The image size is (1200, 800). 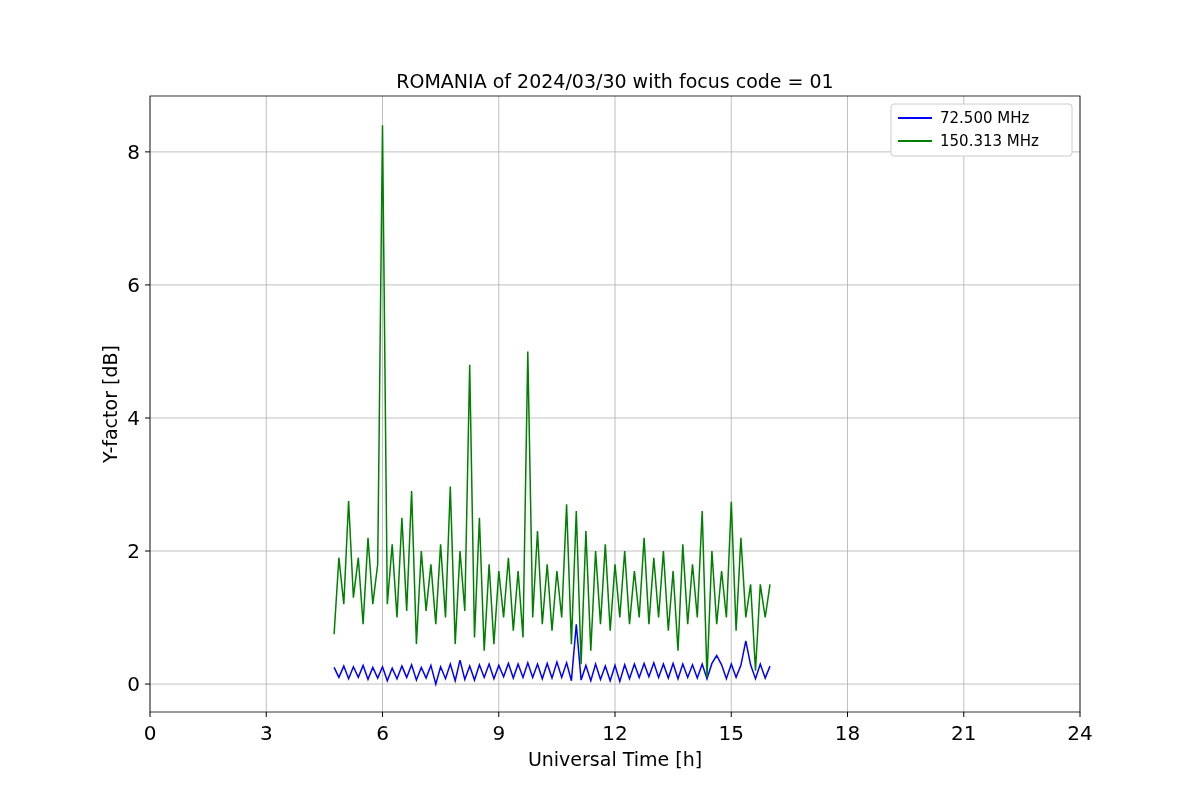 What do you see at coordinates (133, 151) in the screenshot?
I see `y-tick-label: 8` at bounding box center [133, 151].